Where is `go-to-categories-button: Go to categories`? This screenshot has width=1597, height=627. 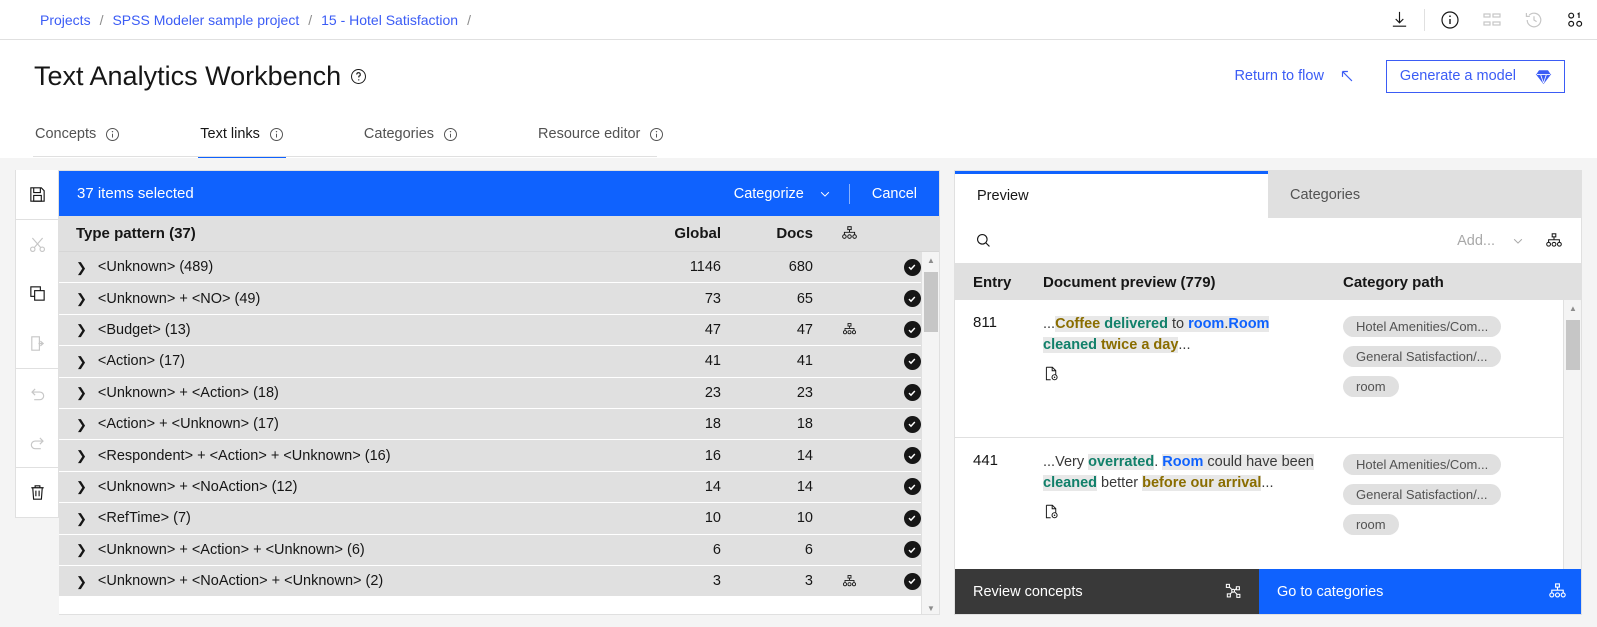 go-to-categories-button: Go to categories is located at coordinates (1420, 591).